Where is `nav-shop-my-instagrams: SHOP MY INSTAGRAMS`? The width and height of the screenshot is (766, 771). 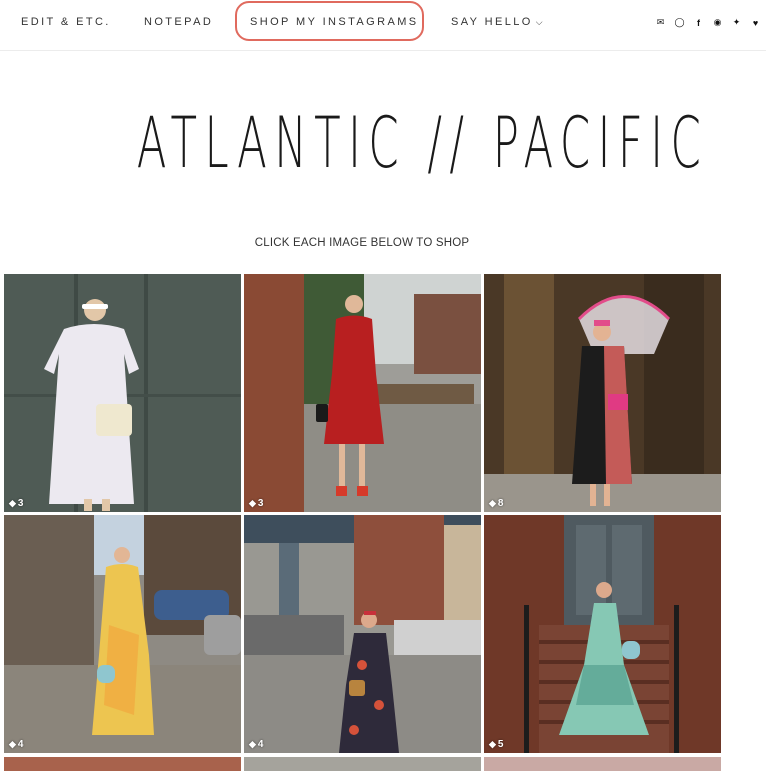 nav-shop-my-instagrams: SHOP MY INSTAGRAMS is located at coordinates (334, 22).